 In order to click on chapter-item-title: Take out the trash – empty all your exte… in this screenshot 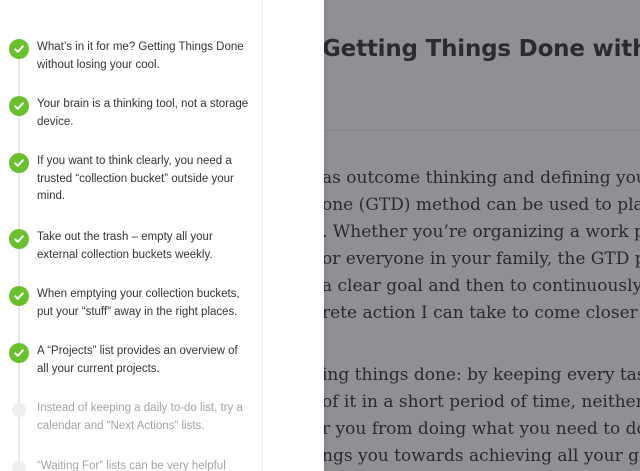, I will do `click(125, 246)`.